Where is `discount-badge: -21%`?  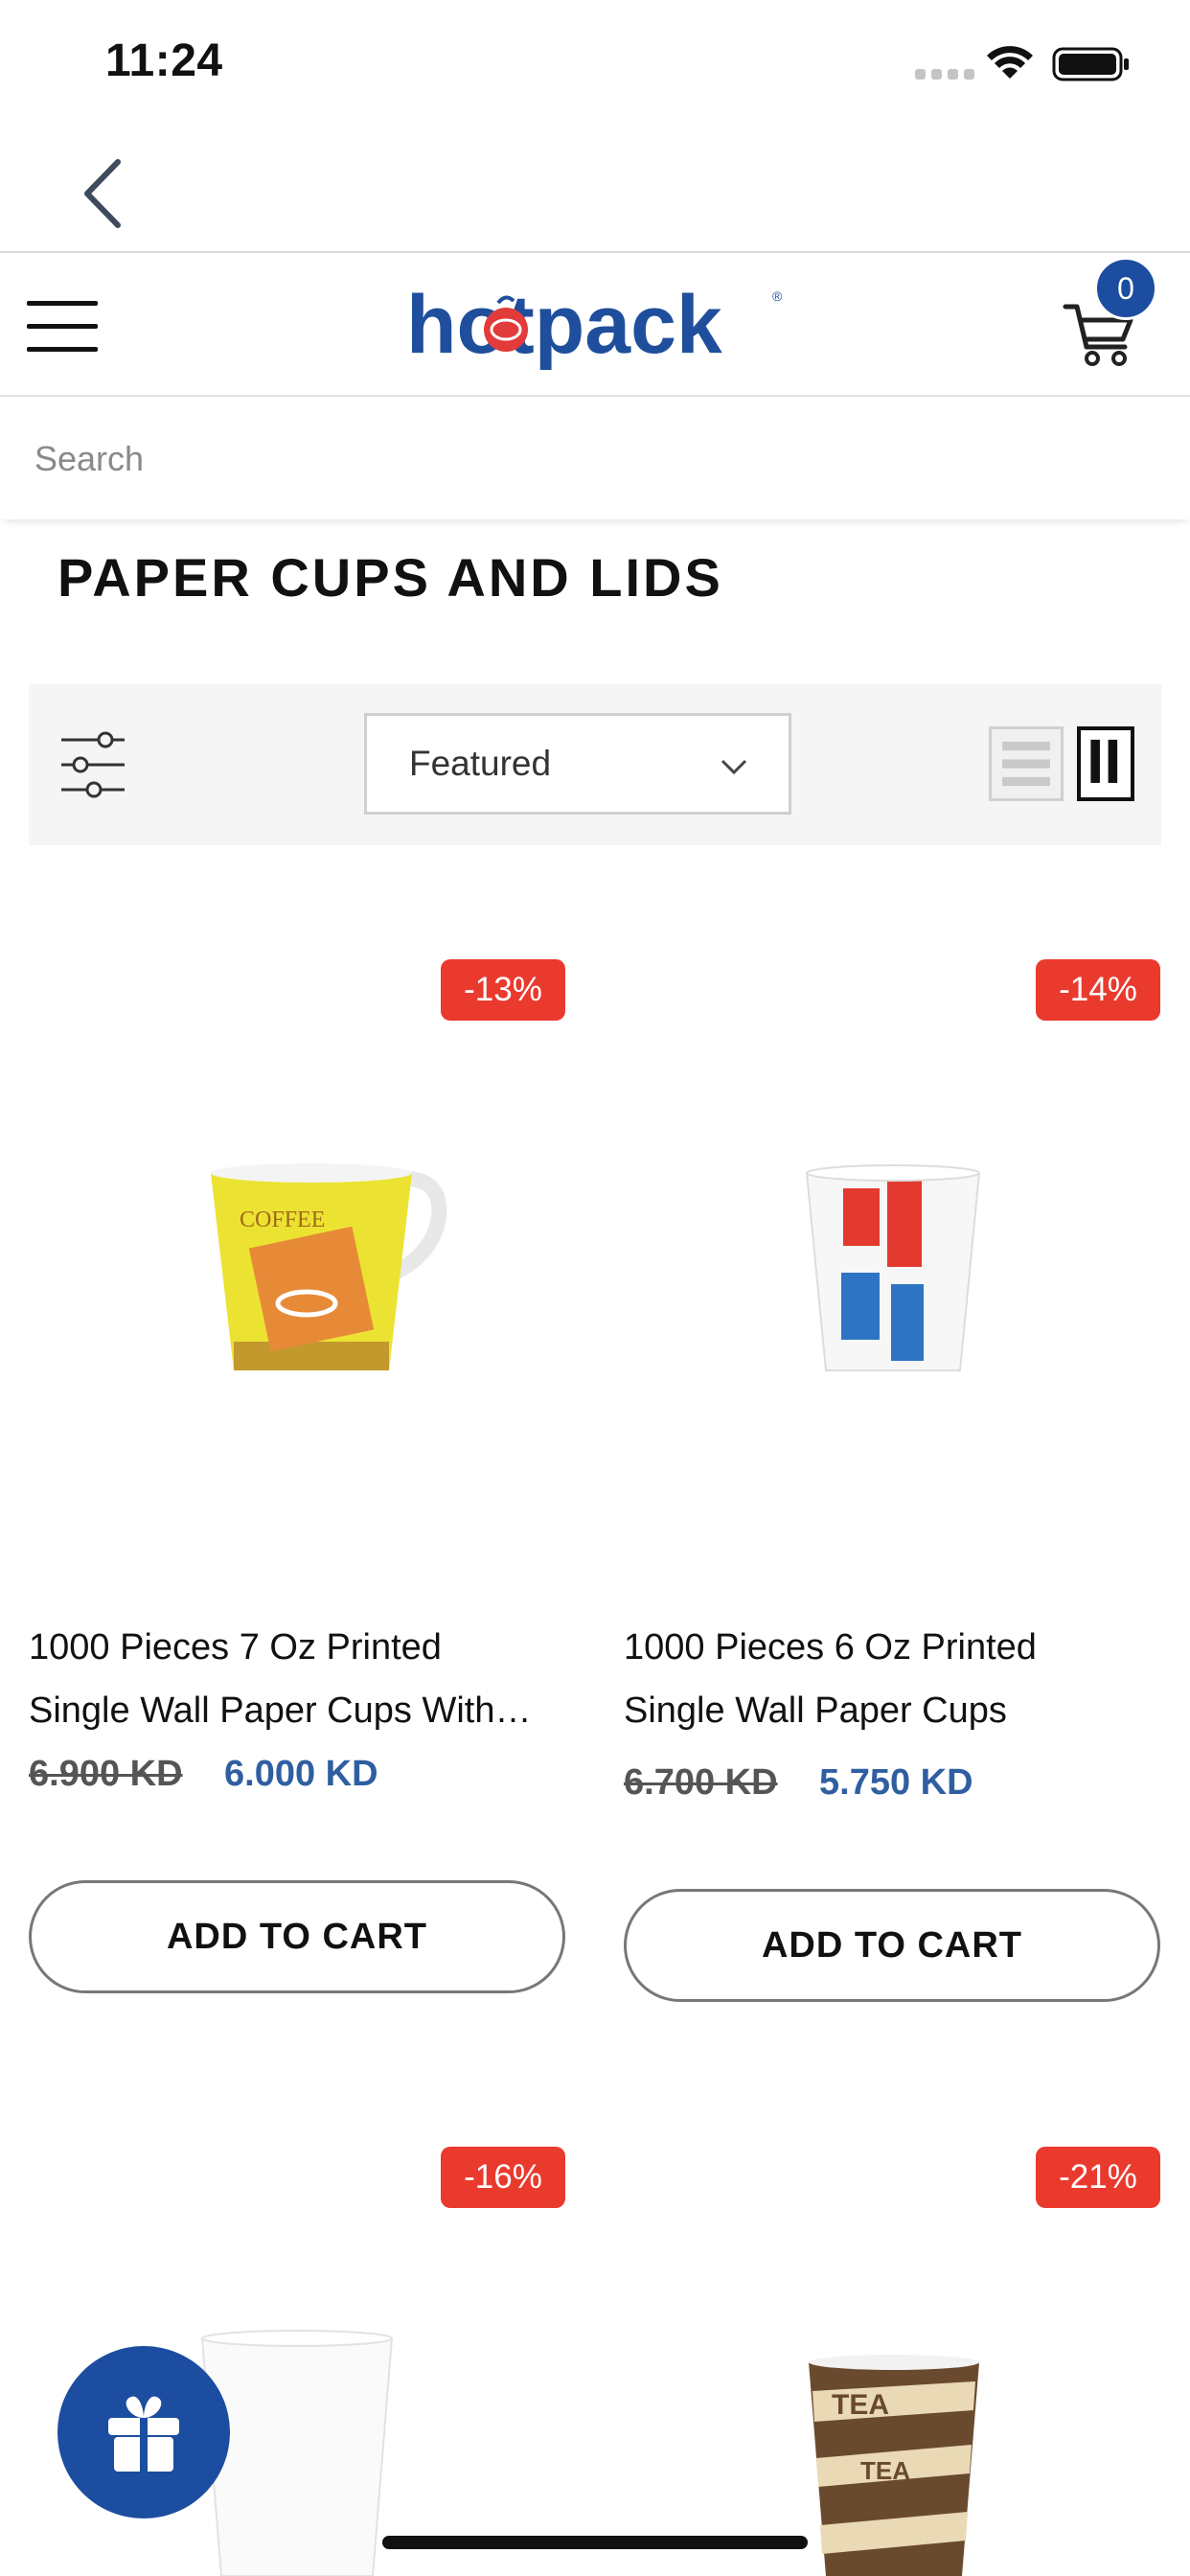
discount-badge: -21% is located at coordinates (1098, 2177).